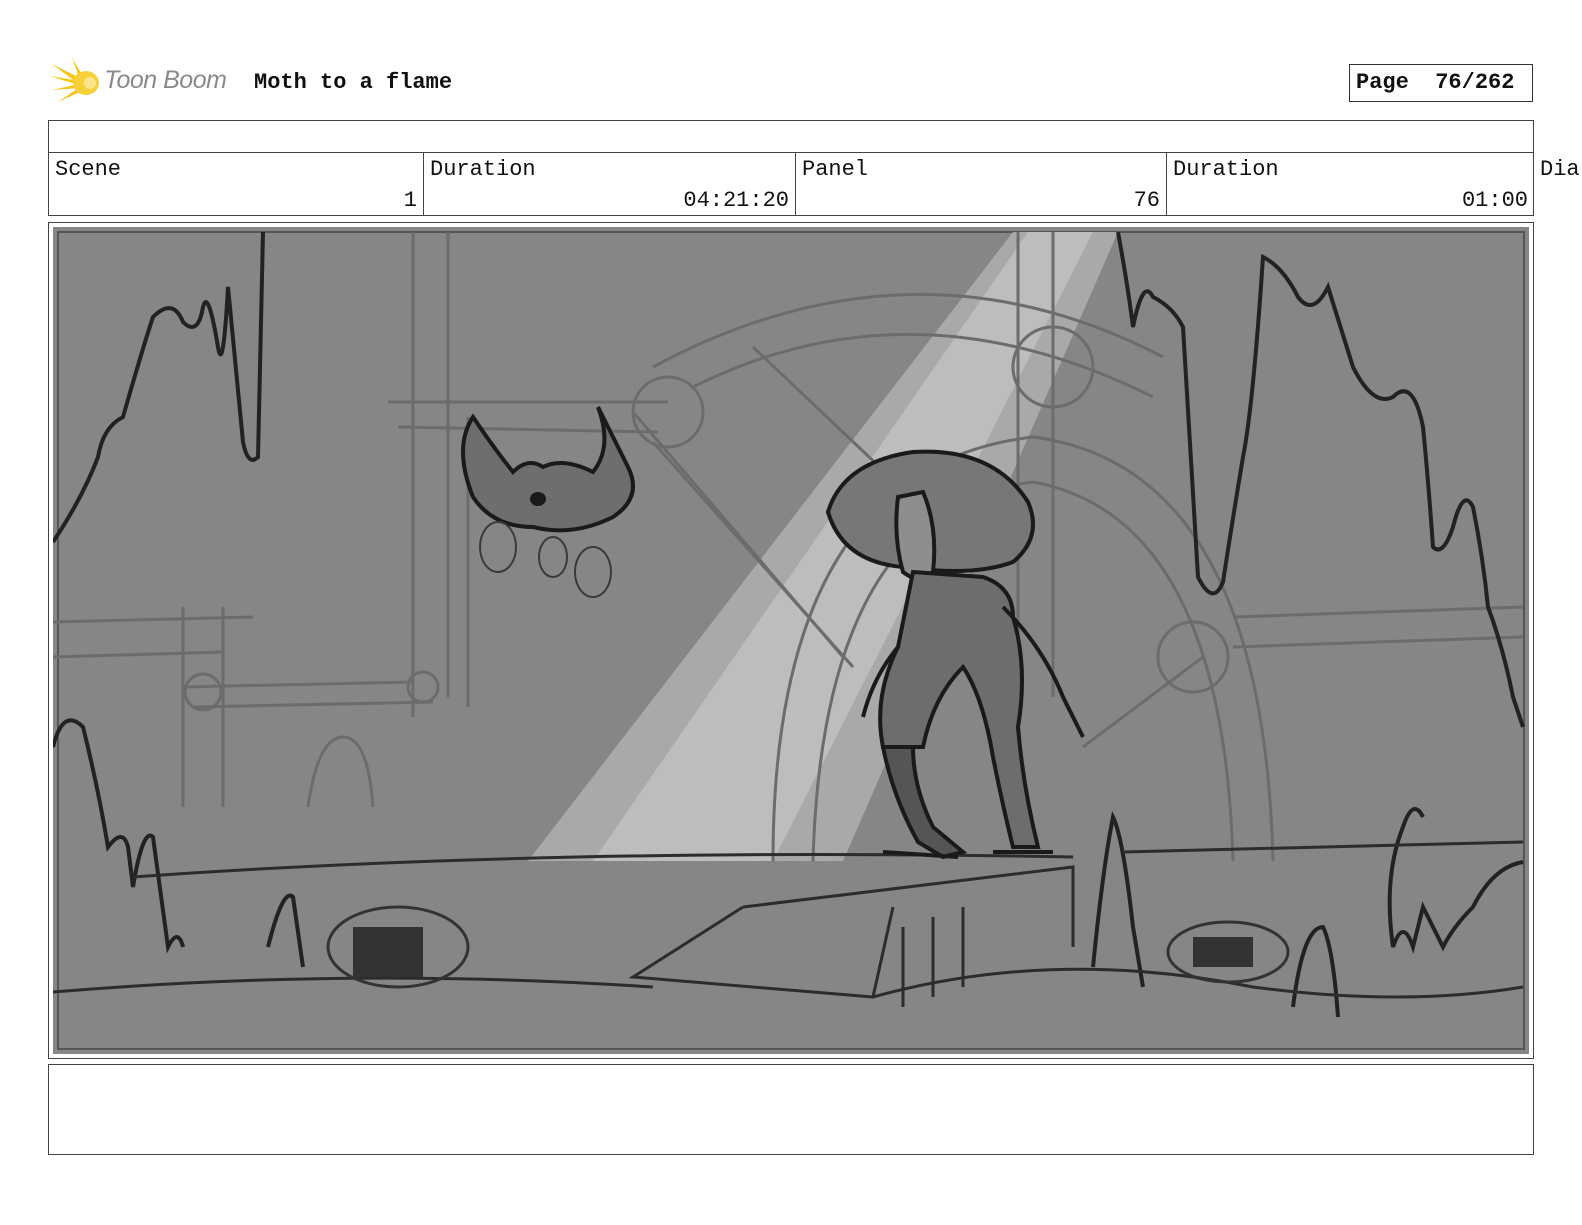  I want to click on storyboard-title: Moth to a flame, so click(353, 82).